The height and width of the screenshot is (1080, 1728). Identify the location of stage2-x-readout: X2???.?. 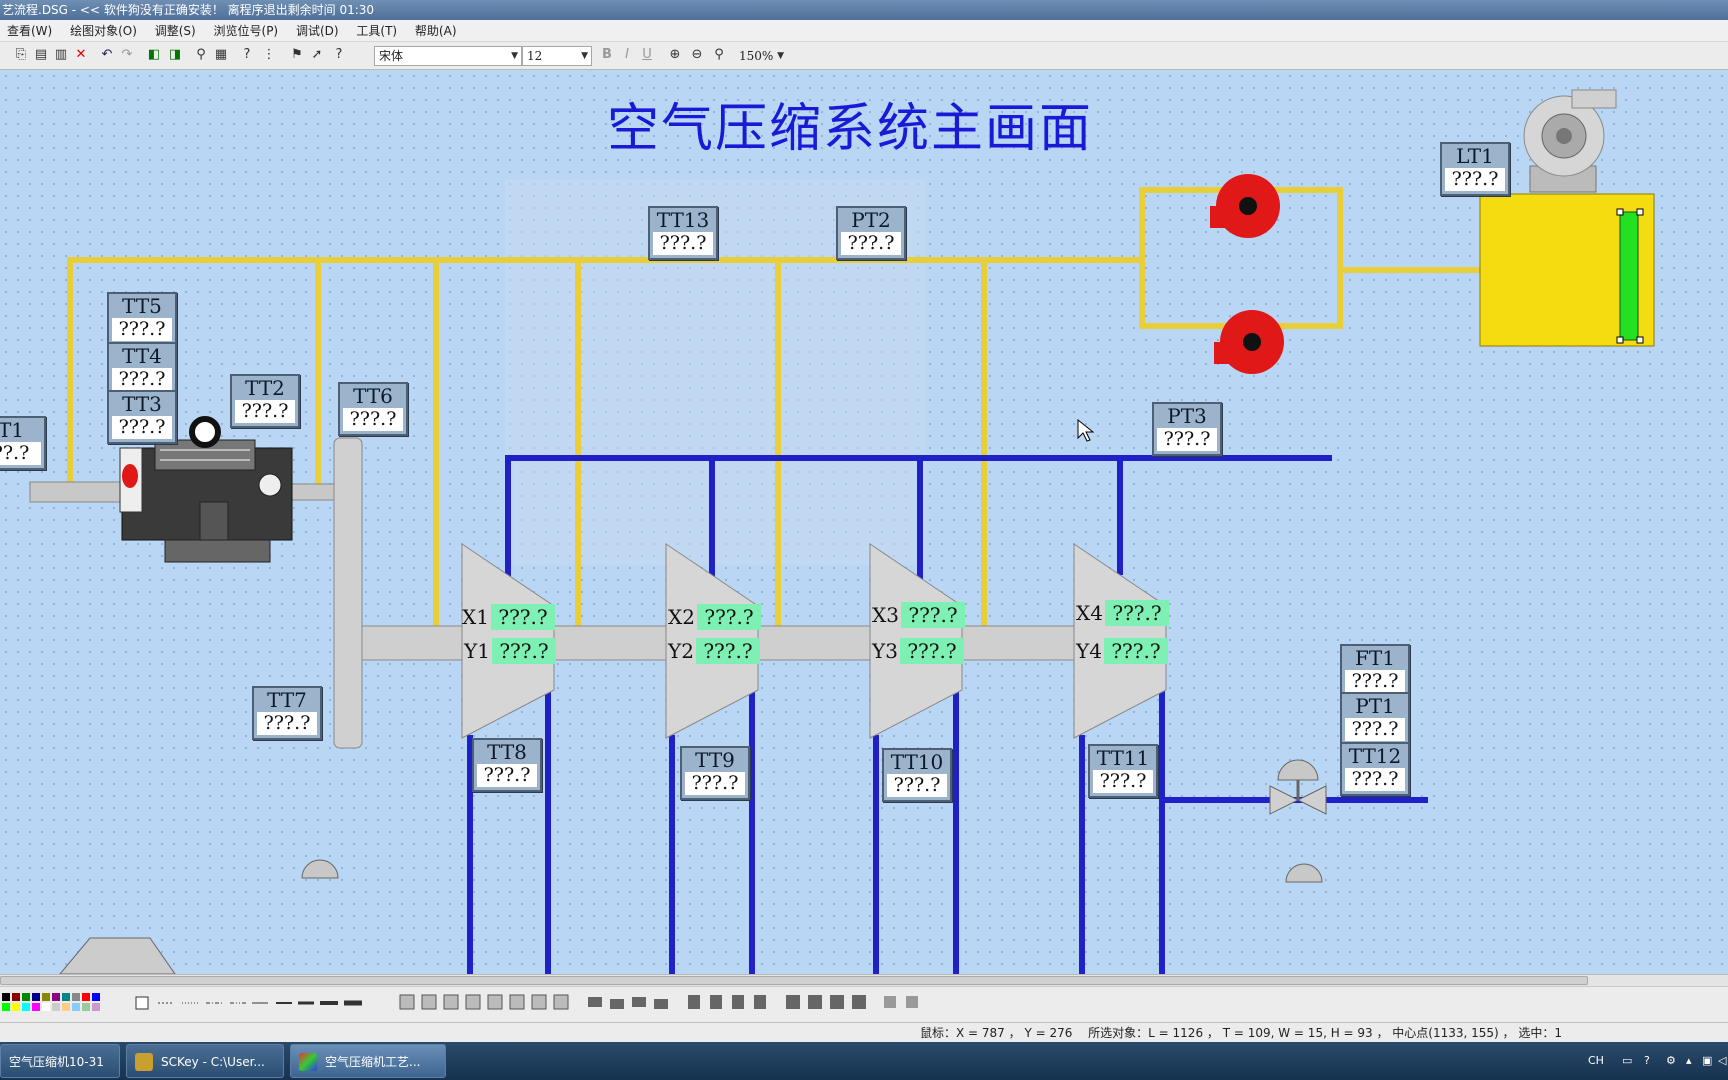
(714, 617).